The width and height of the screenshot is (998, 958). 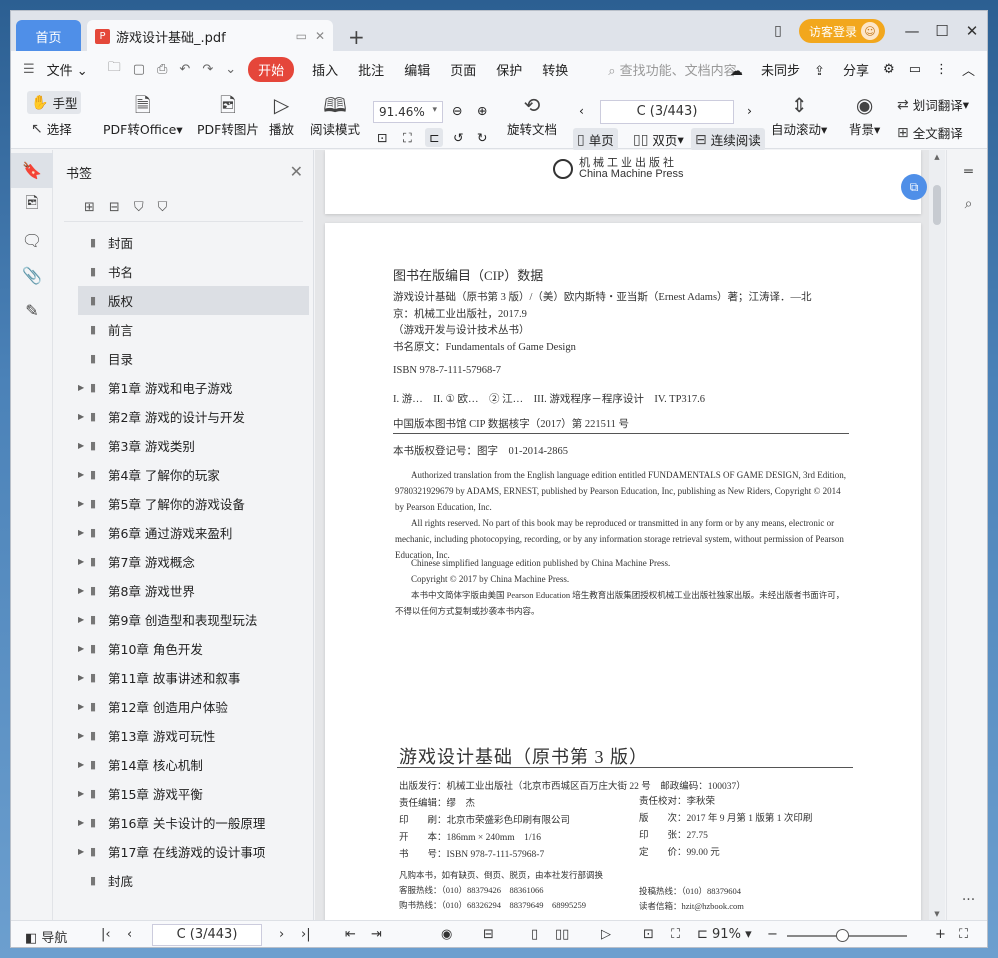 What do you see at coordinates (46, 936) in the screenshot?
I see `navigation-button: ◧ 导航` at bounding box center [46, 936].